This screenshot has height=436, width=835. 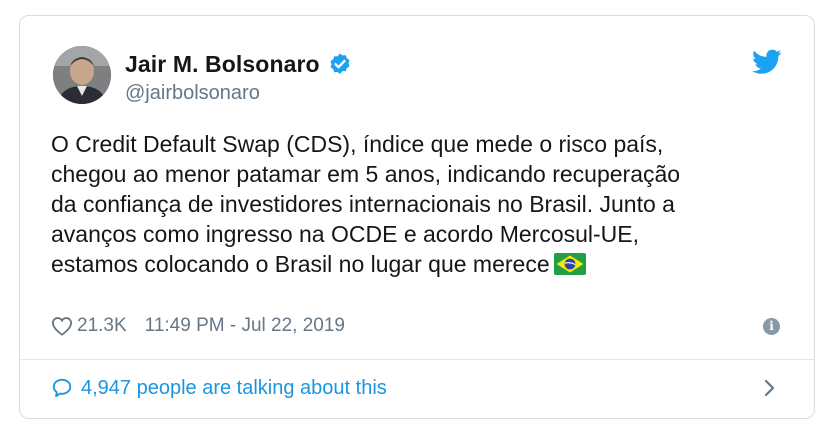 I want to click on author-name: Jair M. Bolsonaro, so click(x=222, y=64).